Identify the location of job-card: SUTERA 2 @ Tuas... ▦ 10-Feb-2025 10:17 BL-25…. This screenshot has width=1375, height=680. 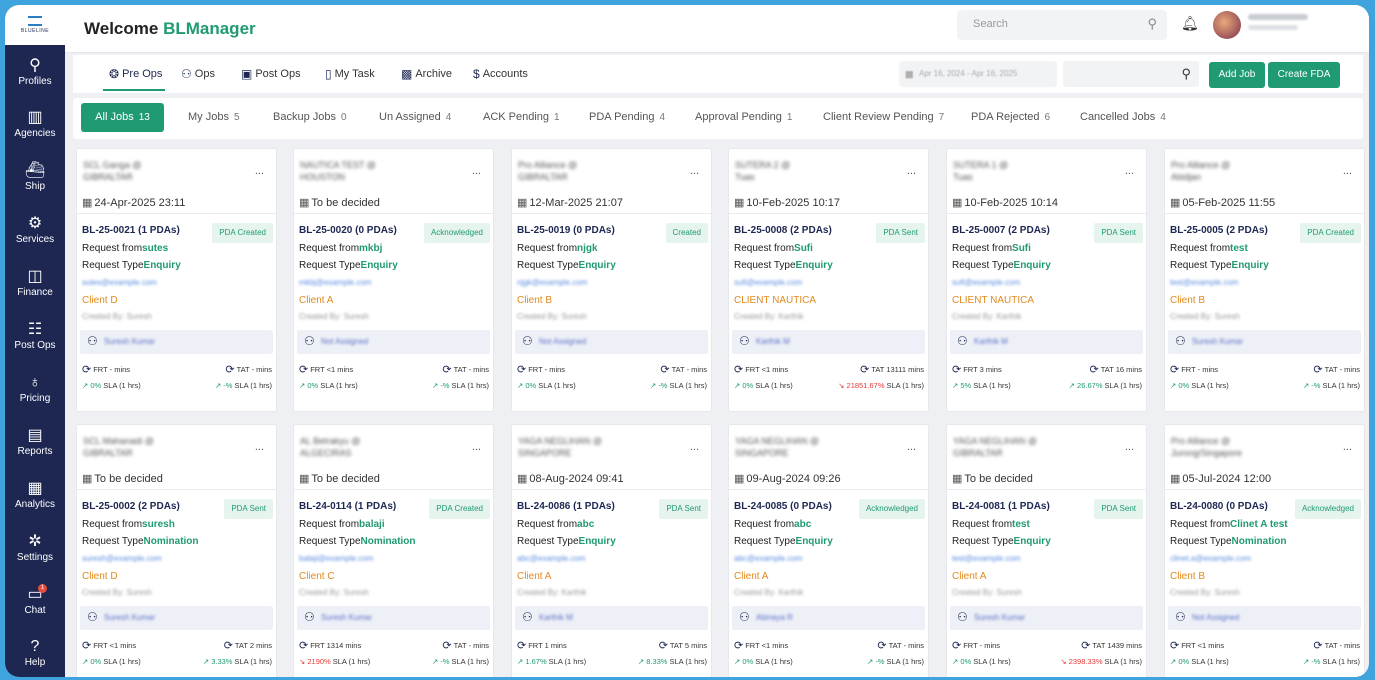
(828, 280).